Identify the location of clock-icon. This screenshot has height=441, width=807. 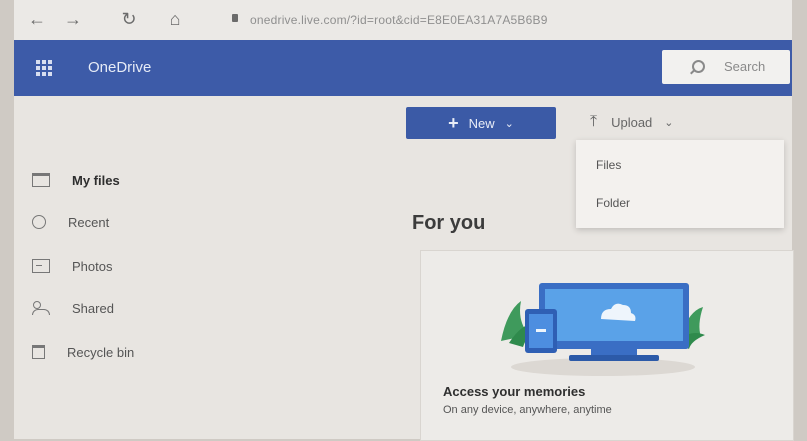
(39, 222).